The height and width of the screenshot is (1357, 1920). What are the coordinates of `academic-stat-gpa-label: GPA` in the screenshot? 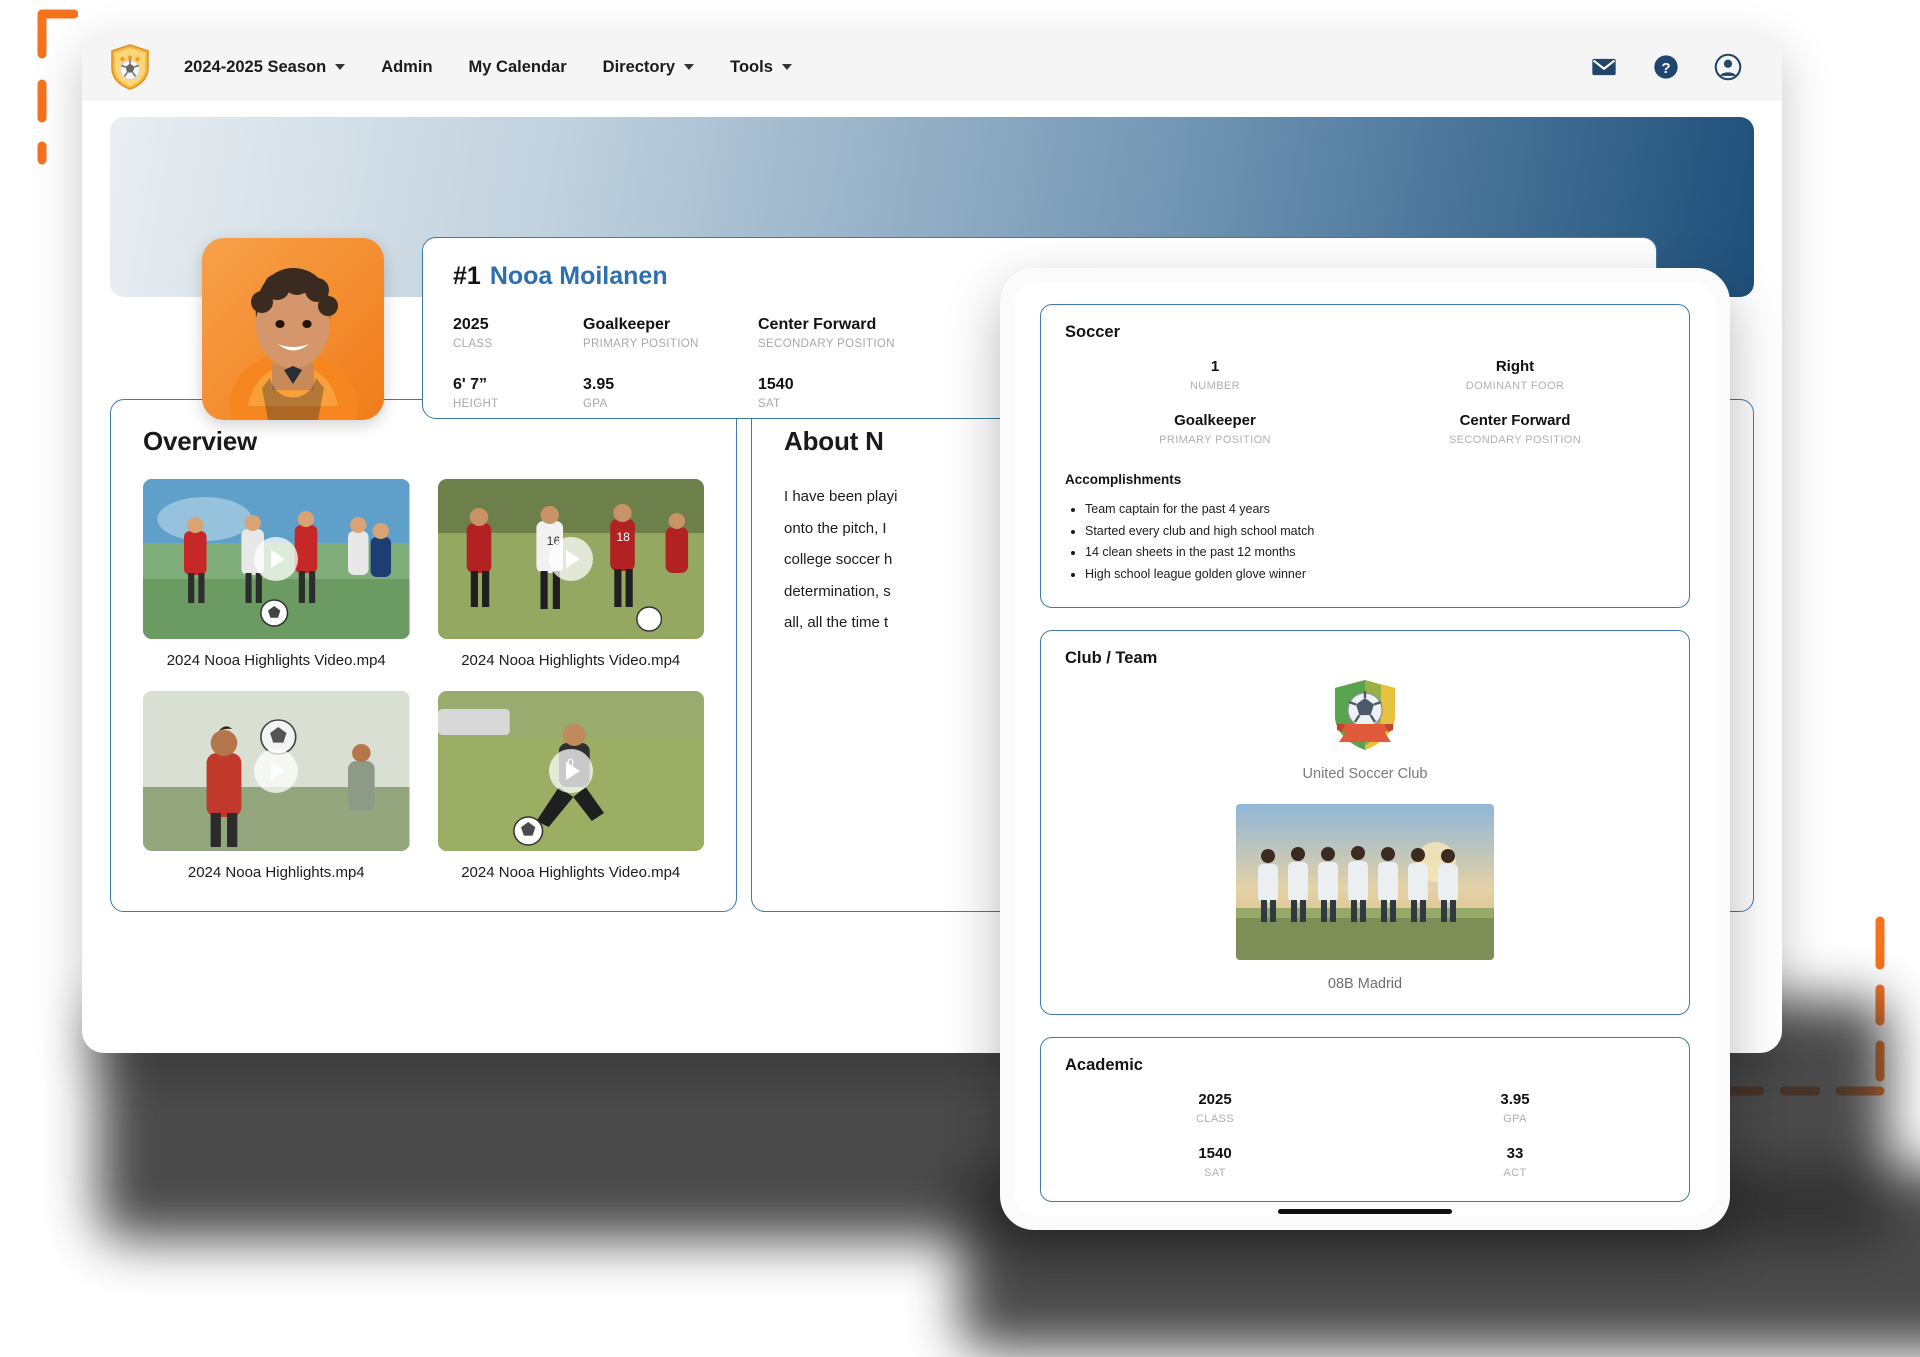 It's located at (1515, 1119).